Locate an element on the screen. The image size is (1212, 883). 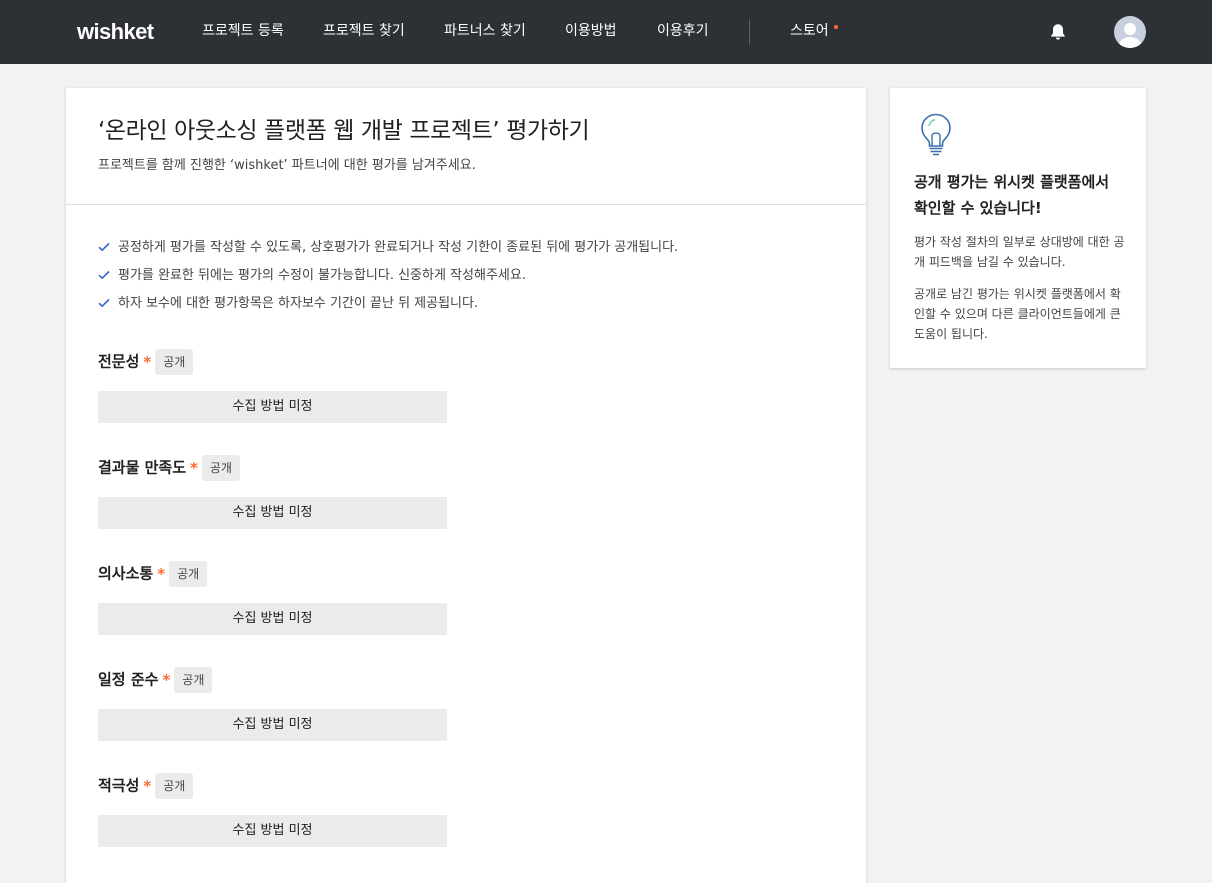
wishket-logo: wishket is located at coordinates (115, 32).